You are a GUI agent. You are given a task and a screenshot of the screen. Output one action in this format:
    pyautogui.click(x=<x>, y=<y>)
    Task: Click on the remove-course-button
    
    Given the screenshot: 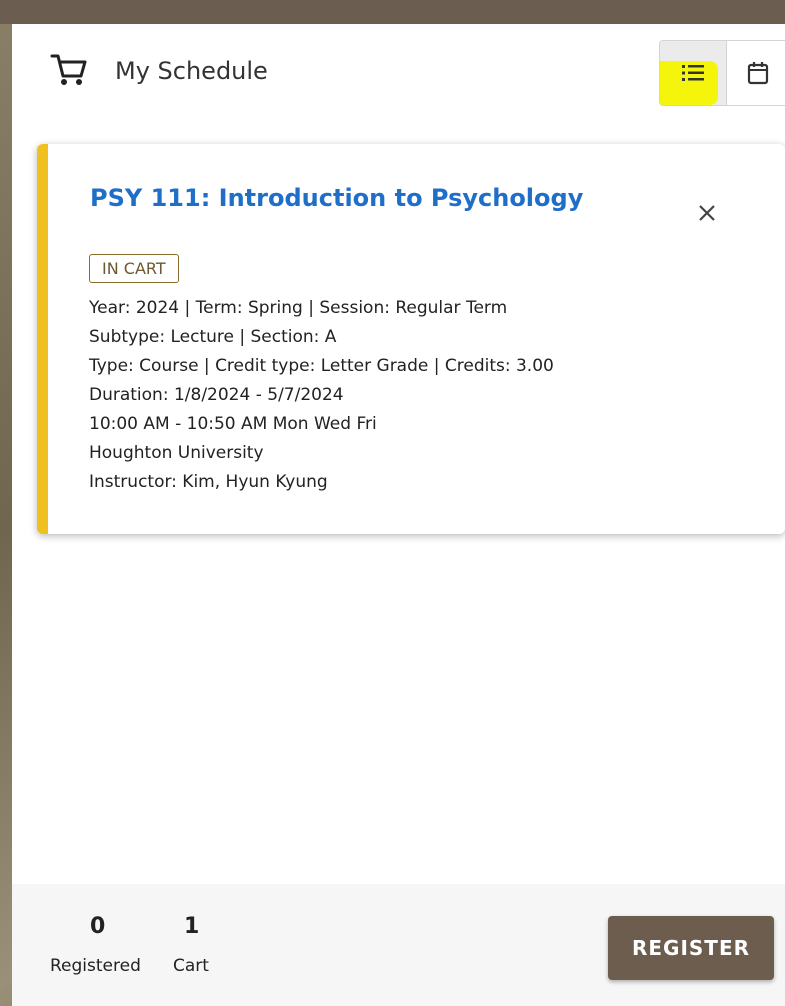 What is the action you would take?
    pyautogui.click(x=707, y=213)
    